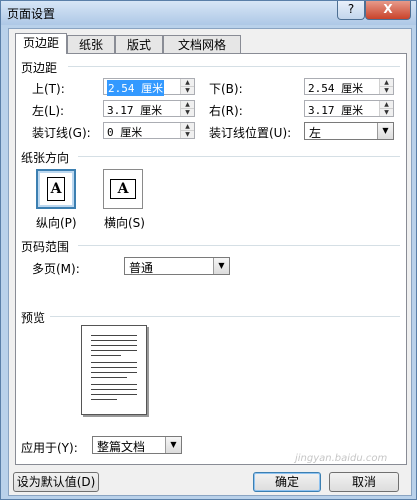  Describe the element at coordinates (226, 111) in the screenshot. I see `right-margin-label: 右(R):` at that location.